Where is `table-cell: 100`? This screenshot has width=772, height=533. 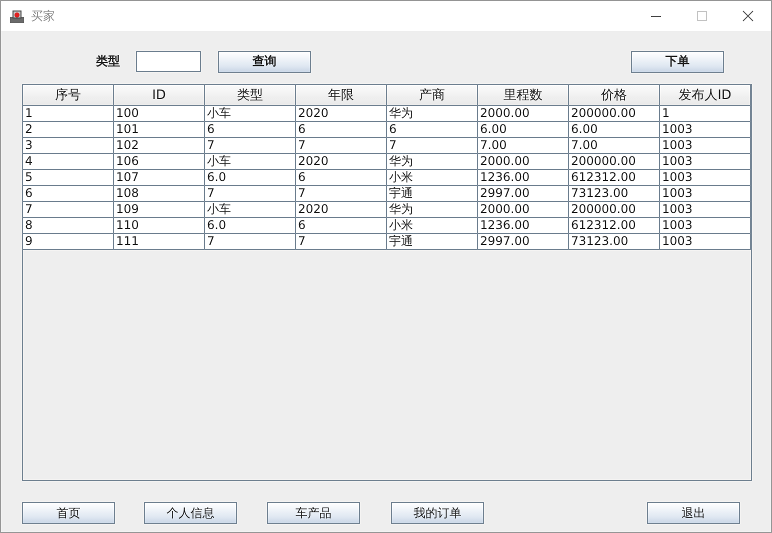 table-cell: 100 is located at coordinates (159, 114).